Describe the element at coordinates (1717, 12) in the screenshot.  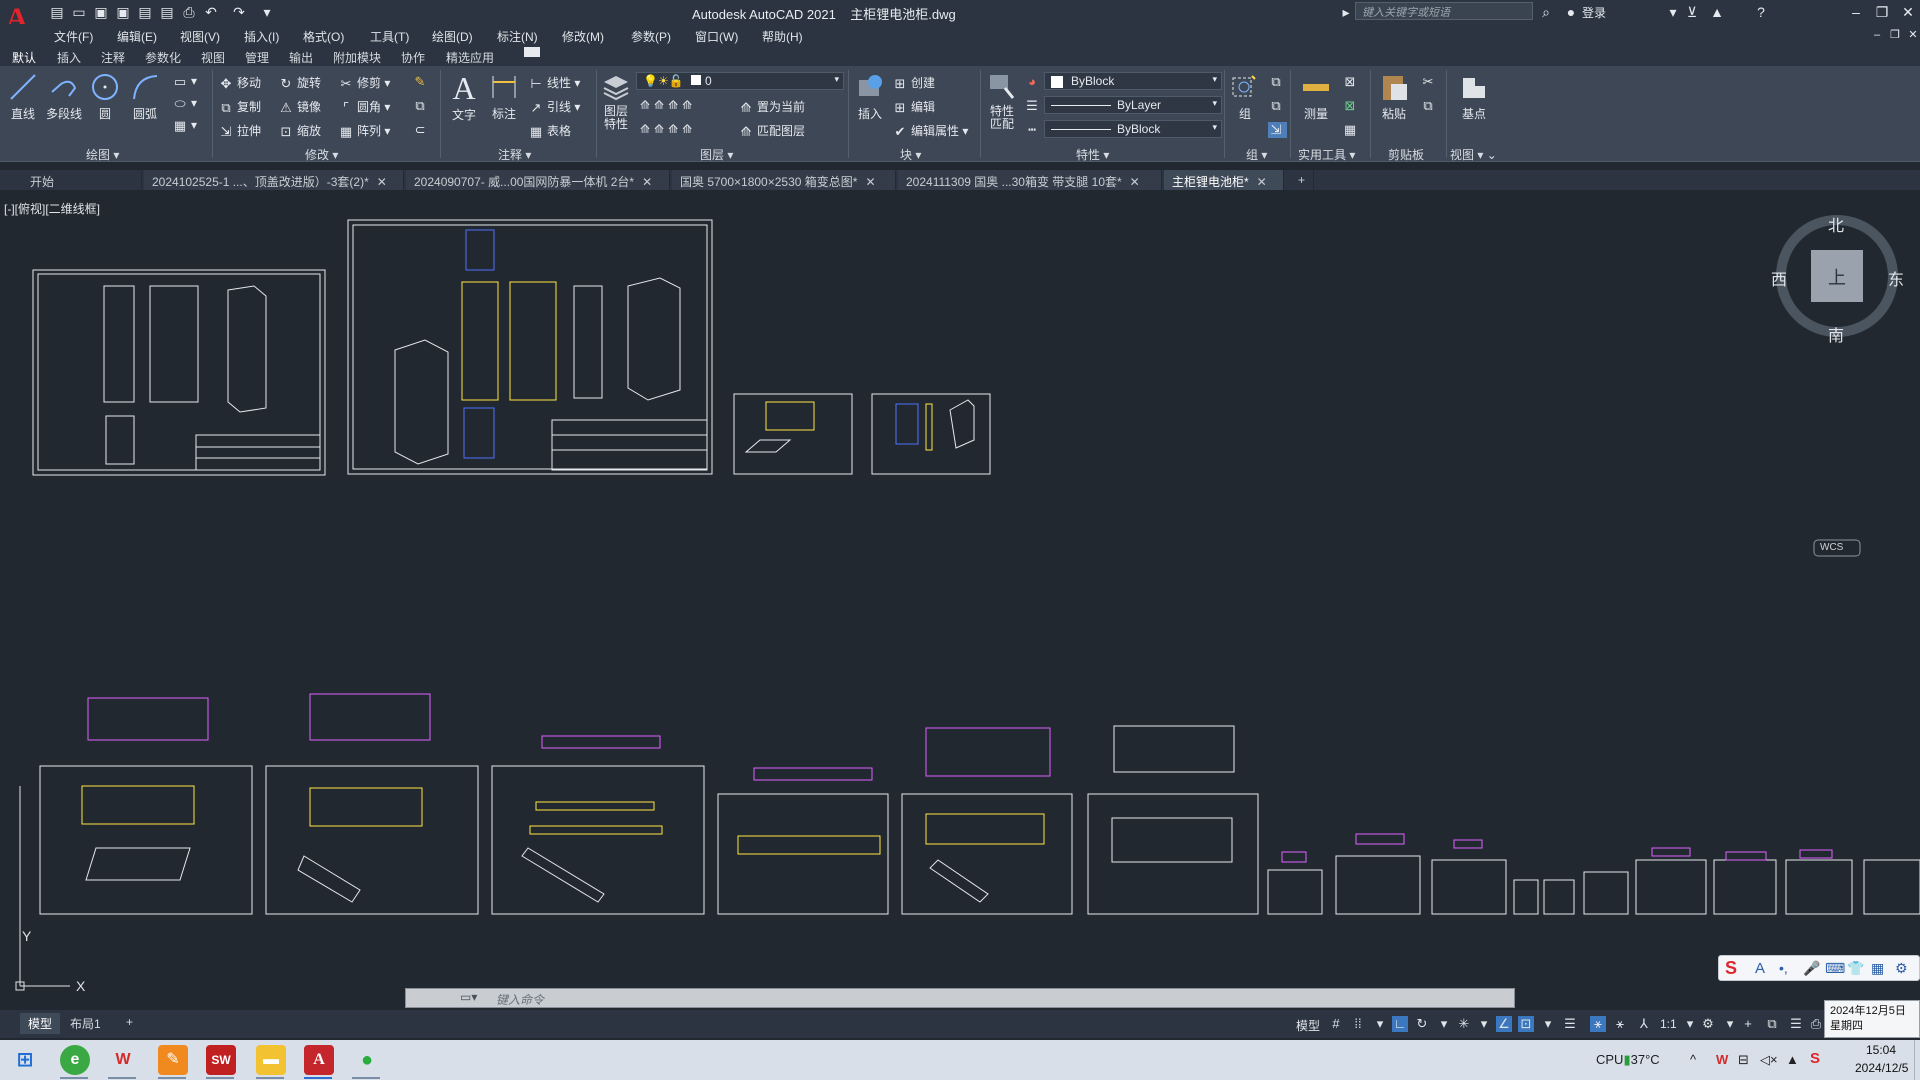
I see `autodesk-app-icon: ▲` at that location.